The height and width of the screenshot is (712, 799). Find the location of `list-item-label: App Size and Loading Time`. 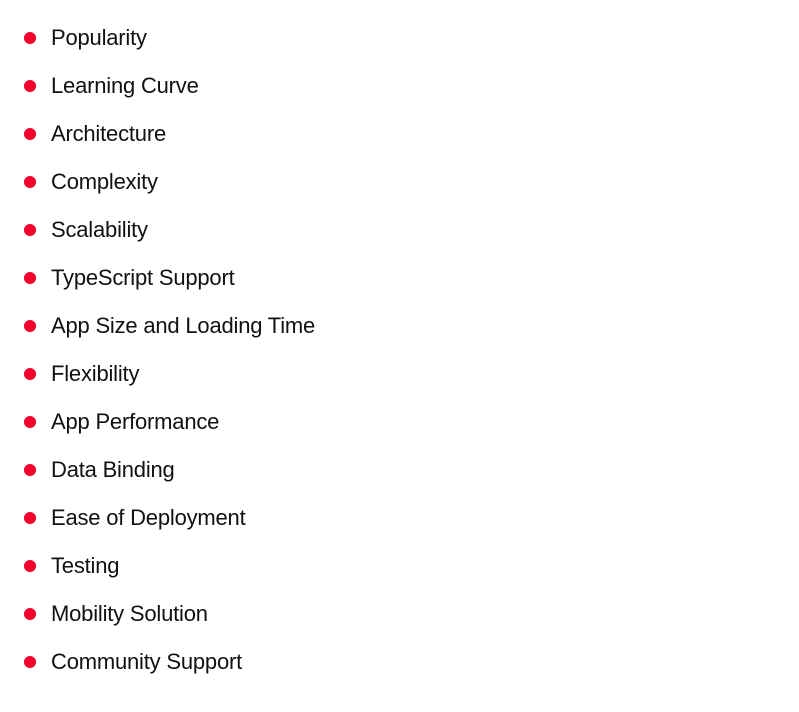

list-item-label: App Size and Loading Time is located at coordinates (183, 325).